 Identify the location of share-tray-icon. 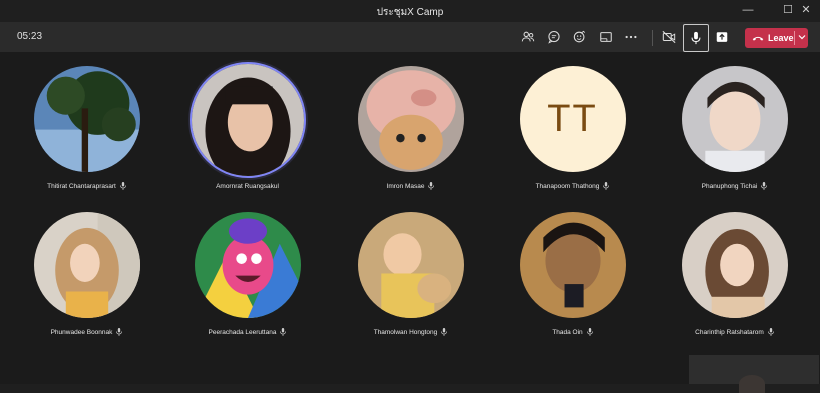
(606, 37).